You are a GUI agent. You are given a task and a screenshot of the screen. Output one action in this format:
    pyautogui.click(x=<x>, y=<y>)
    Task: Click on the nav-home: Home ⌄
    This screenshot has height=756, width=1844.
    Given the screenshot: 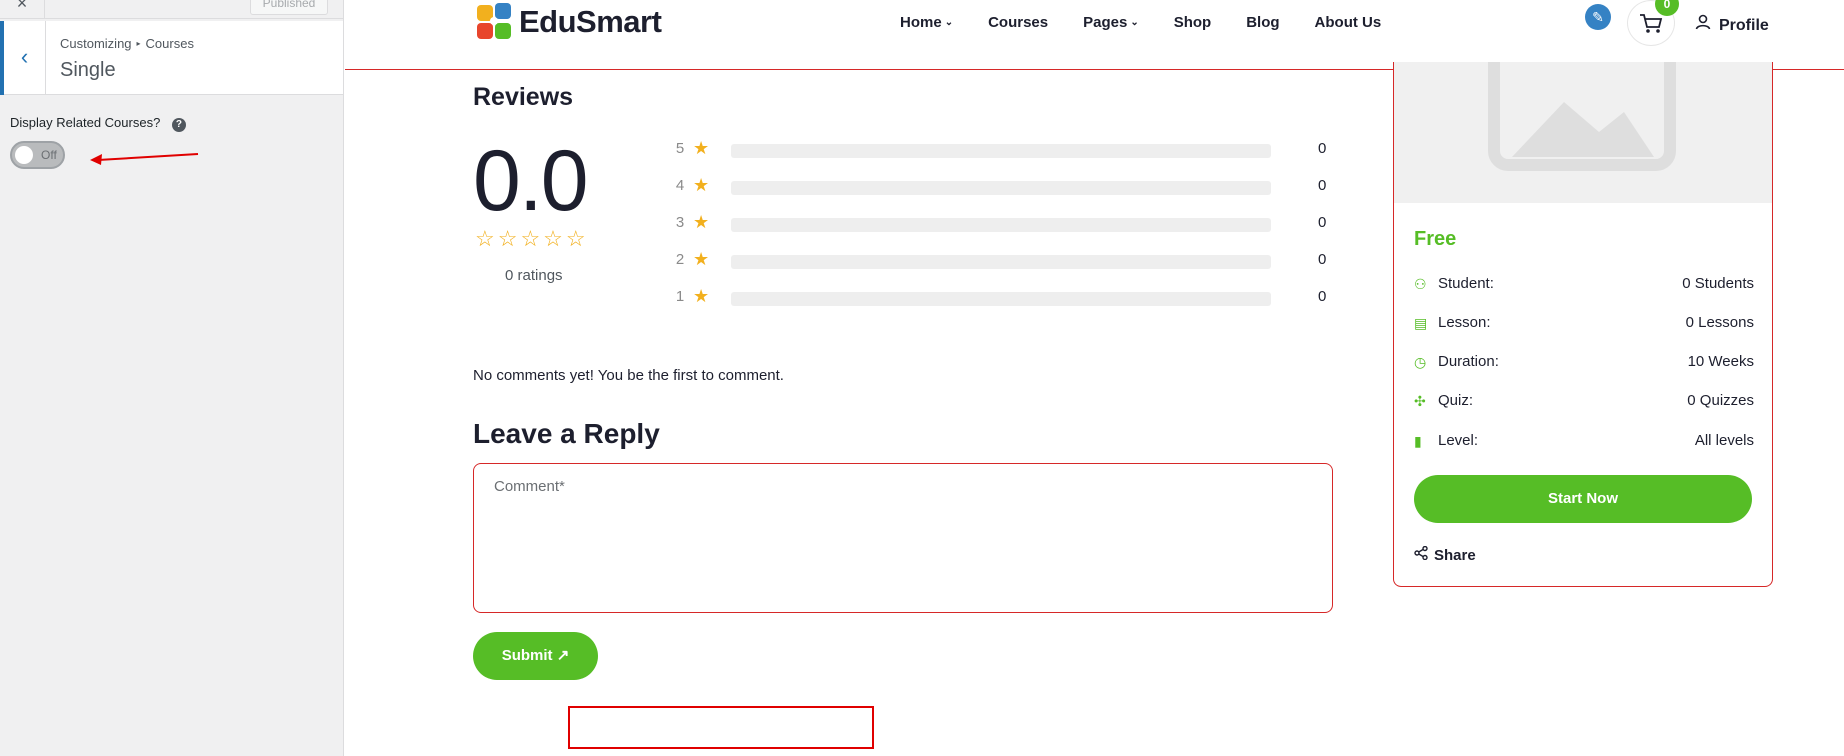 What is the action you would take?
    pyautogui.click(x=926, y=22)
    